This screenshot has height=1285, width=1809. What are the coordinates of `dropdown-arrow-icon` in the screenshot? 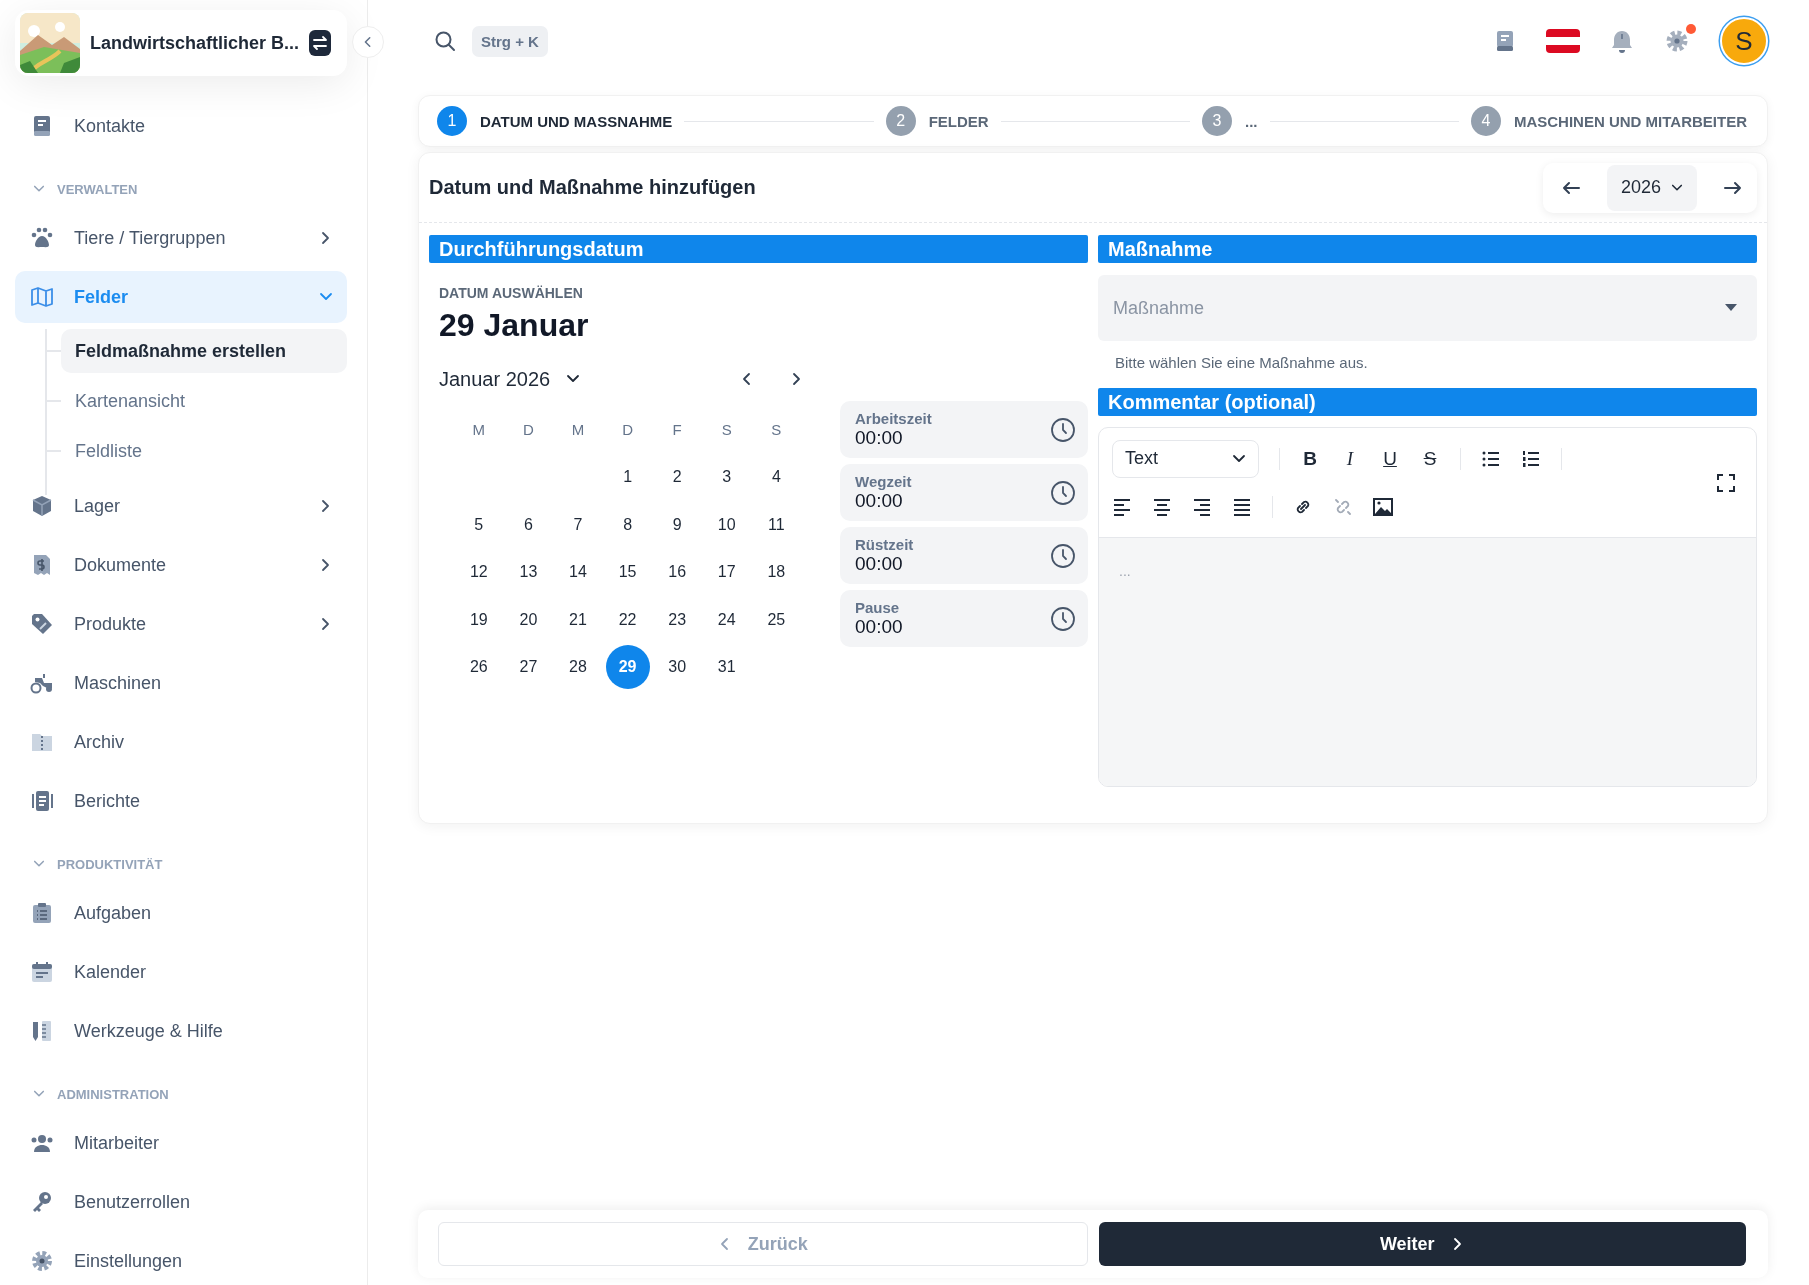 It's located at (1731, 308).